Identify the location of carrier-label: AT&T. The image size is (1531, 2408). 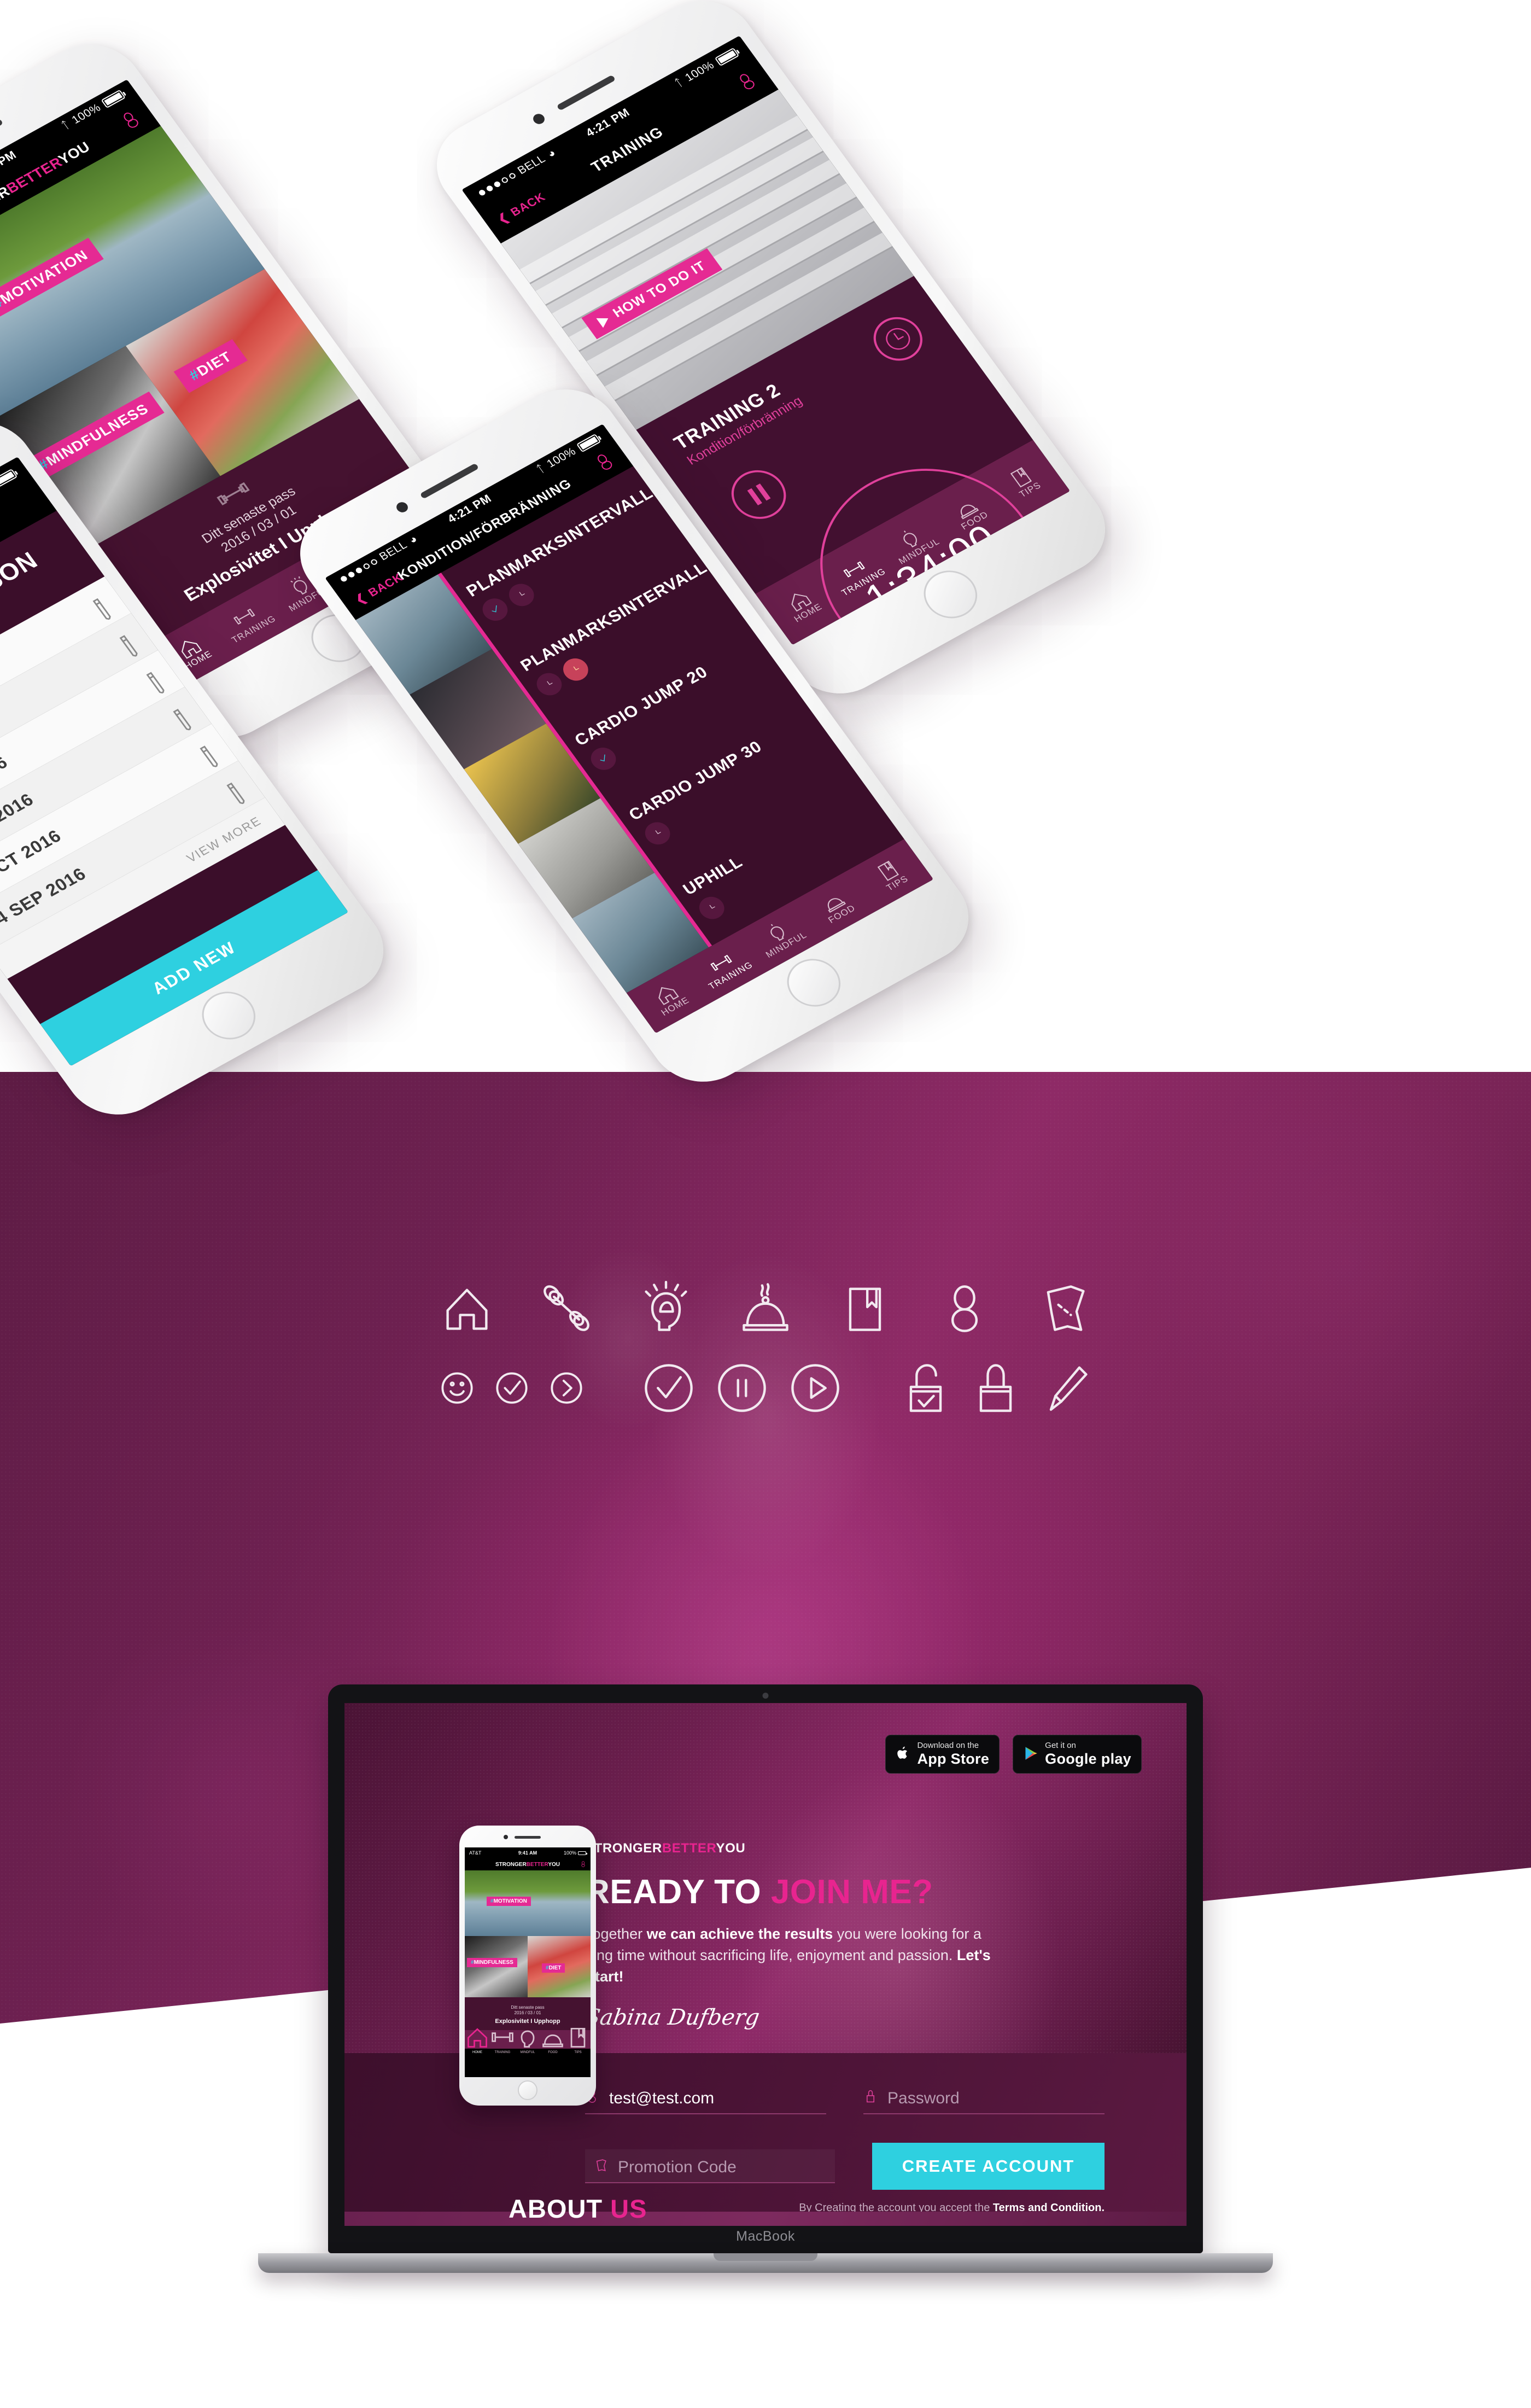
(476, 1853).